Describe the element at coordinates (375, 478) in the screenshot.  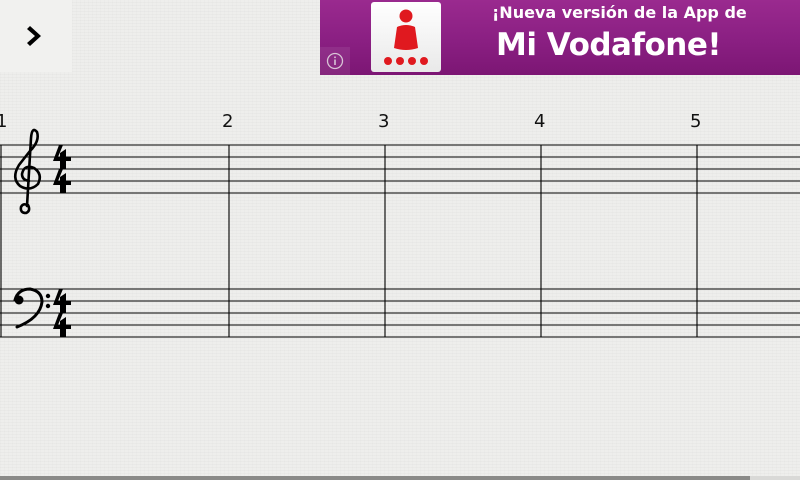
I see `horizontal-scrollbar-thumb` at that location.